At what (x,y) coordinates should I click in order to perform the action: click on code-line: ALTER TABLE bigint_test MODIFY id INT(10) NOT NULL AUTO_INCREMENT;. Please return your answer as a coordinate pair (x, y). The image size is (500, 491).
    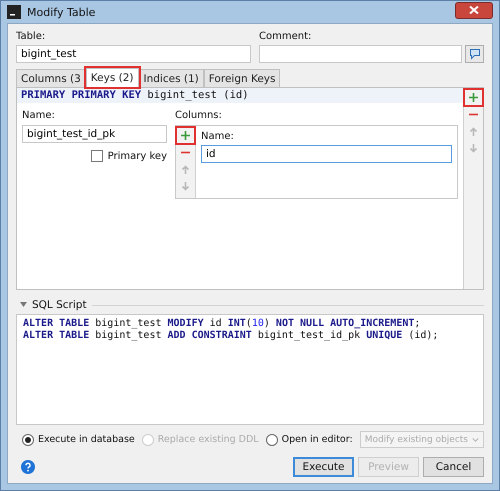
    Looking at the image, I should click on (222, 324).